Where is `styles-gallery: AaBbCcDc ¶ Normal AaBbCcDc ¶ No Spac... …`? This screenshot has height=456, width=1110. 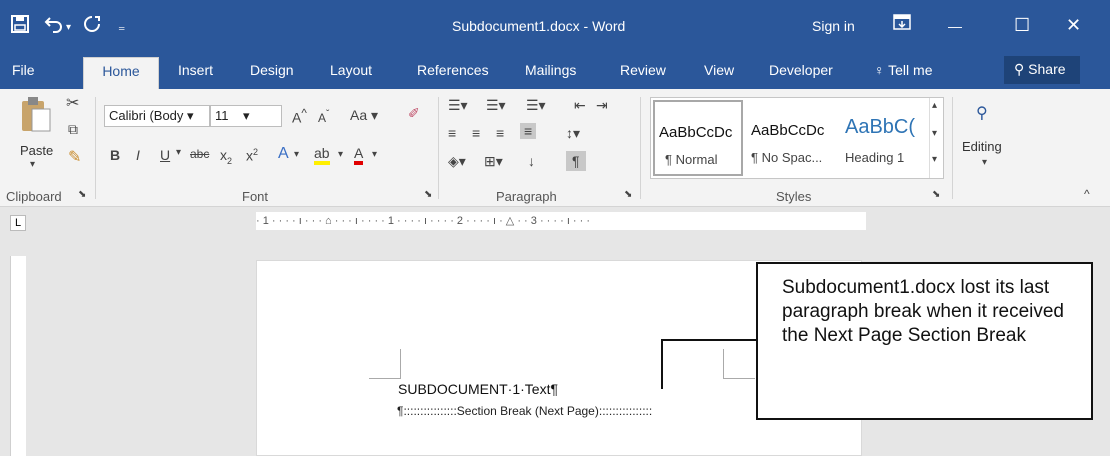 styles-gallery: AaBbCcDc ¶ Normal AaBbCcDc ¶ No Spac... … is located at coordinates (797, 138).